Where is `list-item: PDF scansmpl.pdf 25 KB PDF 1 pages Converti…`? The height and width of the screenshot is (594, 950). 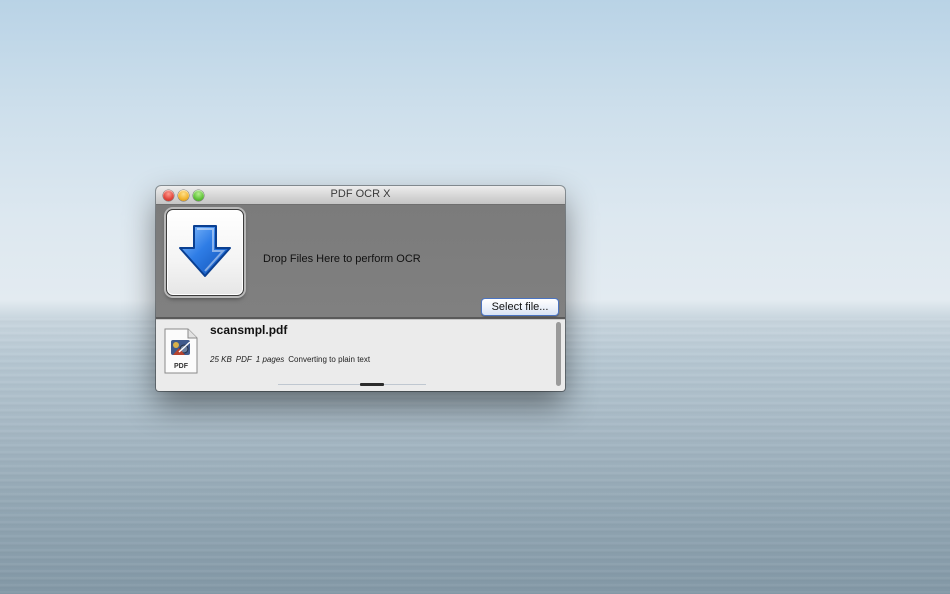
list-item: PDF scansmpl.pdf 25 KB PDF 1 pages Converti… is located at coordinates (353, 354).